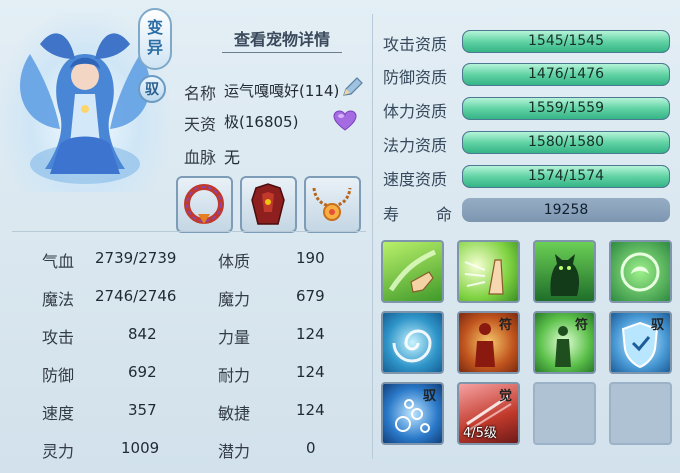 This screenshot has width=680, height=473. Describe the element at coordinates (140, 448) in the screenshot. I see `stat-value: 1009` at that location.